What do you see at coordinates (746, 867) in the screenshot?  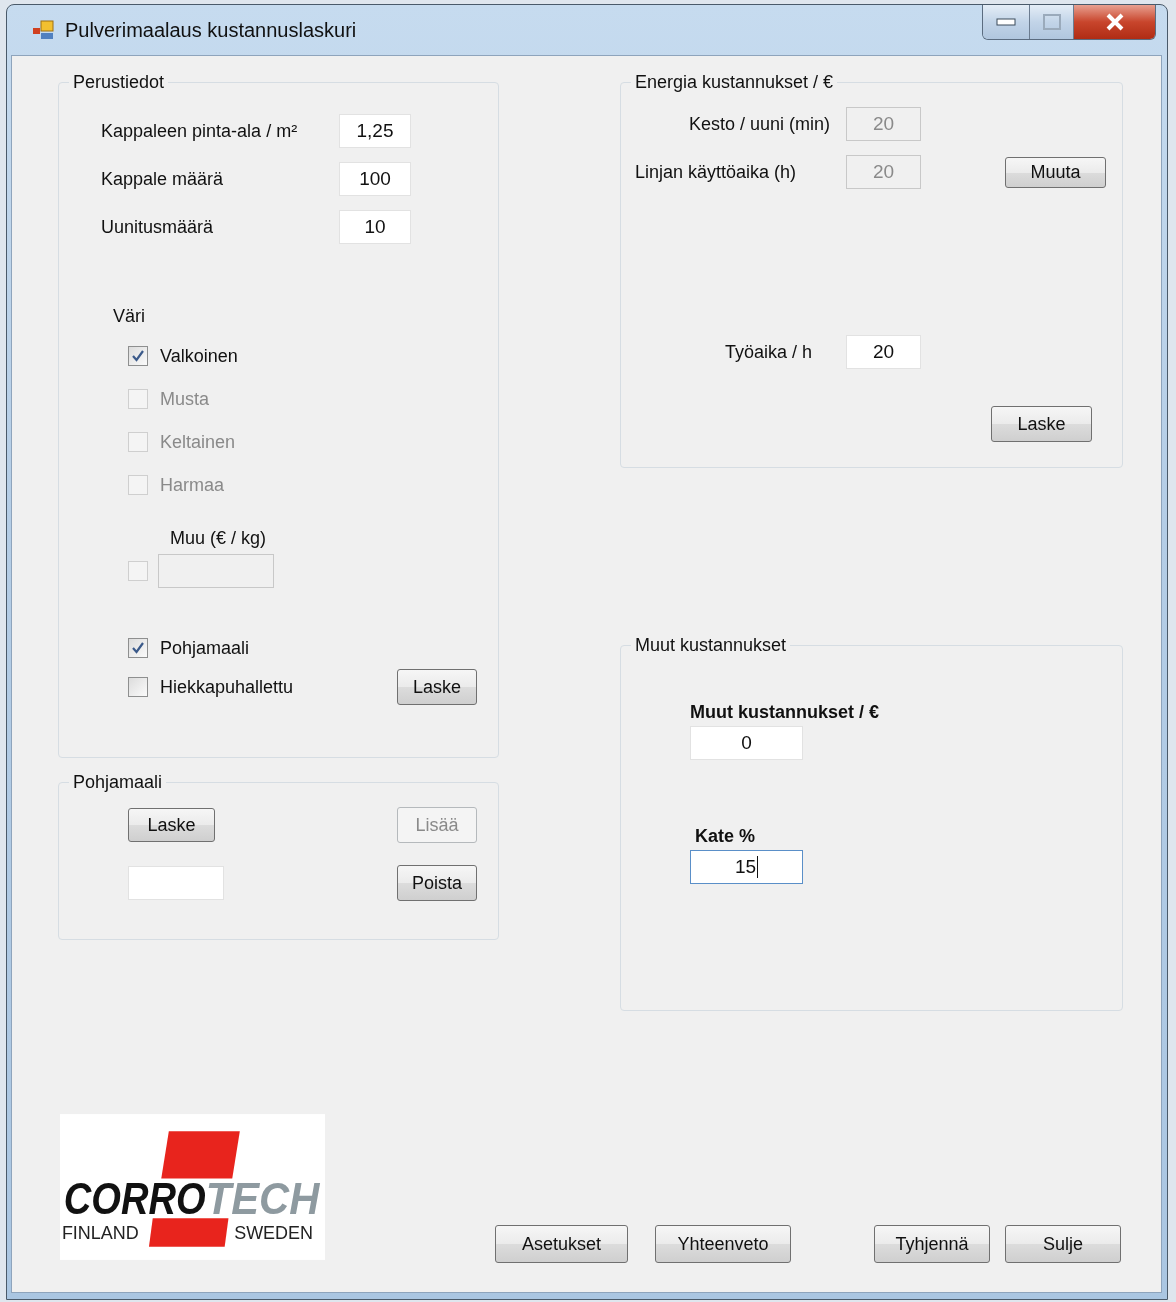 I see `input-field: 15` at bounding box center [746, 867].